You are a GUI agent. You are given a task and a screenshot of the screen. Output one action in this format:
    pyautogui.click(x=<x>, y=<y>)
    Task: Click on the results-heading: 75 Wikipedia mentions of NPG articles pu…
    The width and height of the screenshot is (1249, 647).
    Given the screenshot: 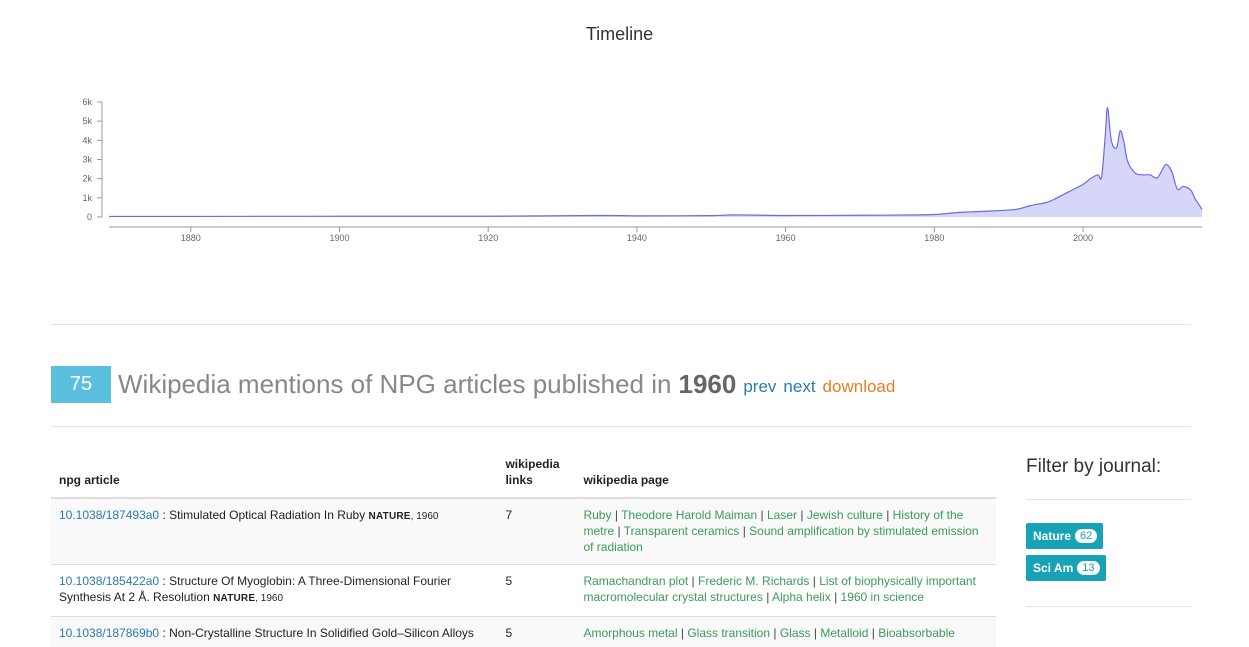 What is the action you would take?
    pyautogui.click(x=473, y=384)
    